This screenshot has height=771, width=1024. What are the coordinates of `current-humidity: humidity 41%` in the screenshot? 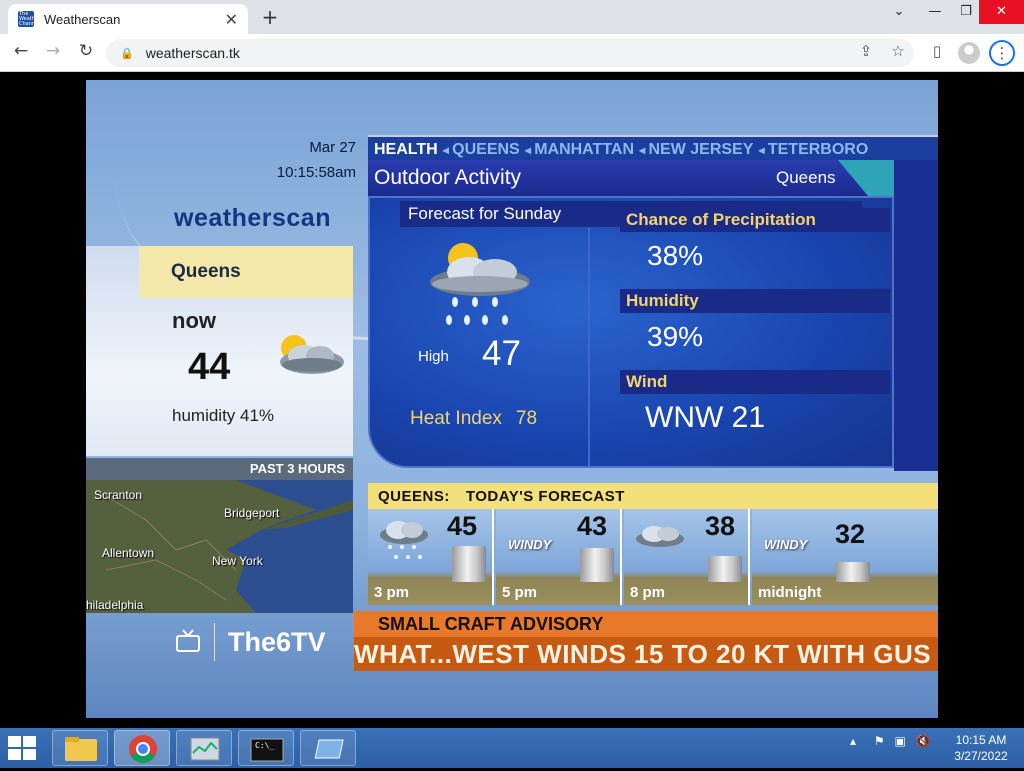 It's located at (223, 415).